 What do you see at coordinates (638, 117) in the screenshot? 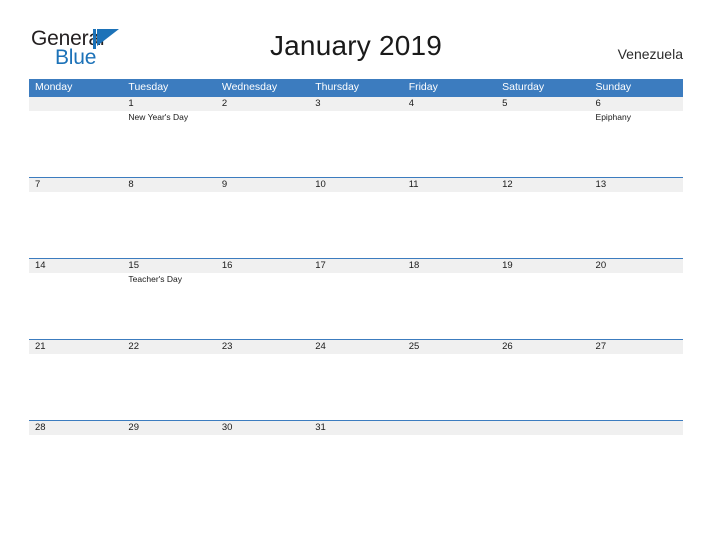
I see `day-events: Epiphany` at bounding box center [638, 117].